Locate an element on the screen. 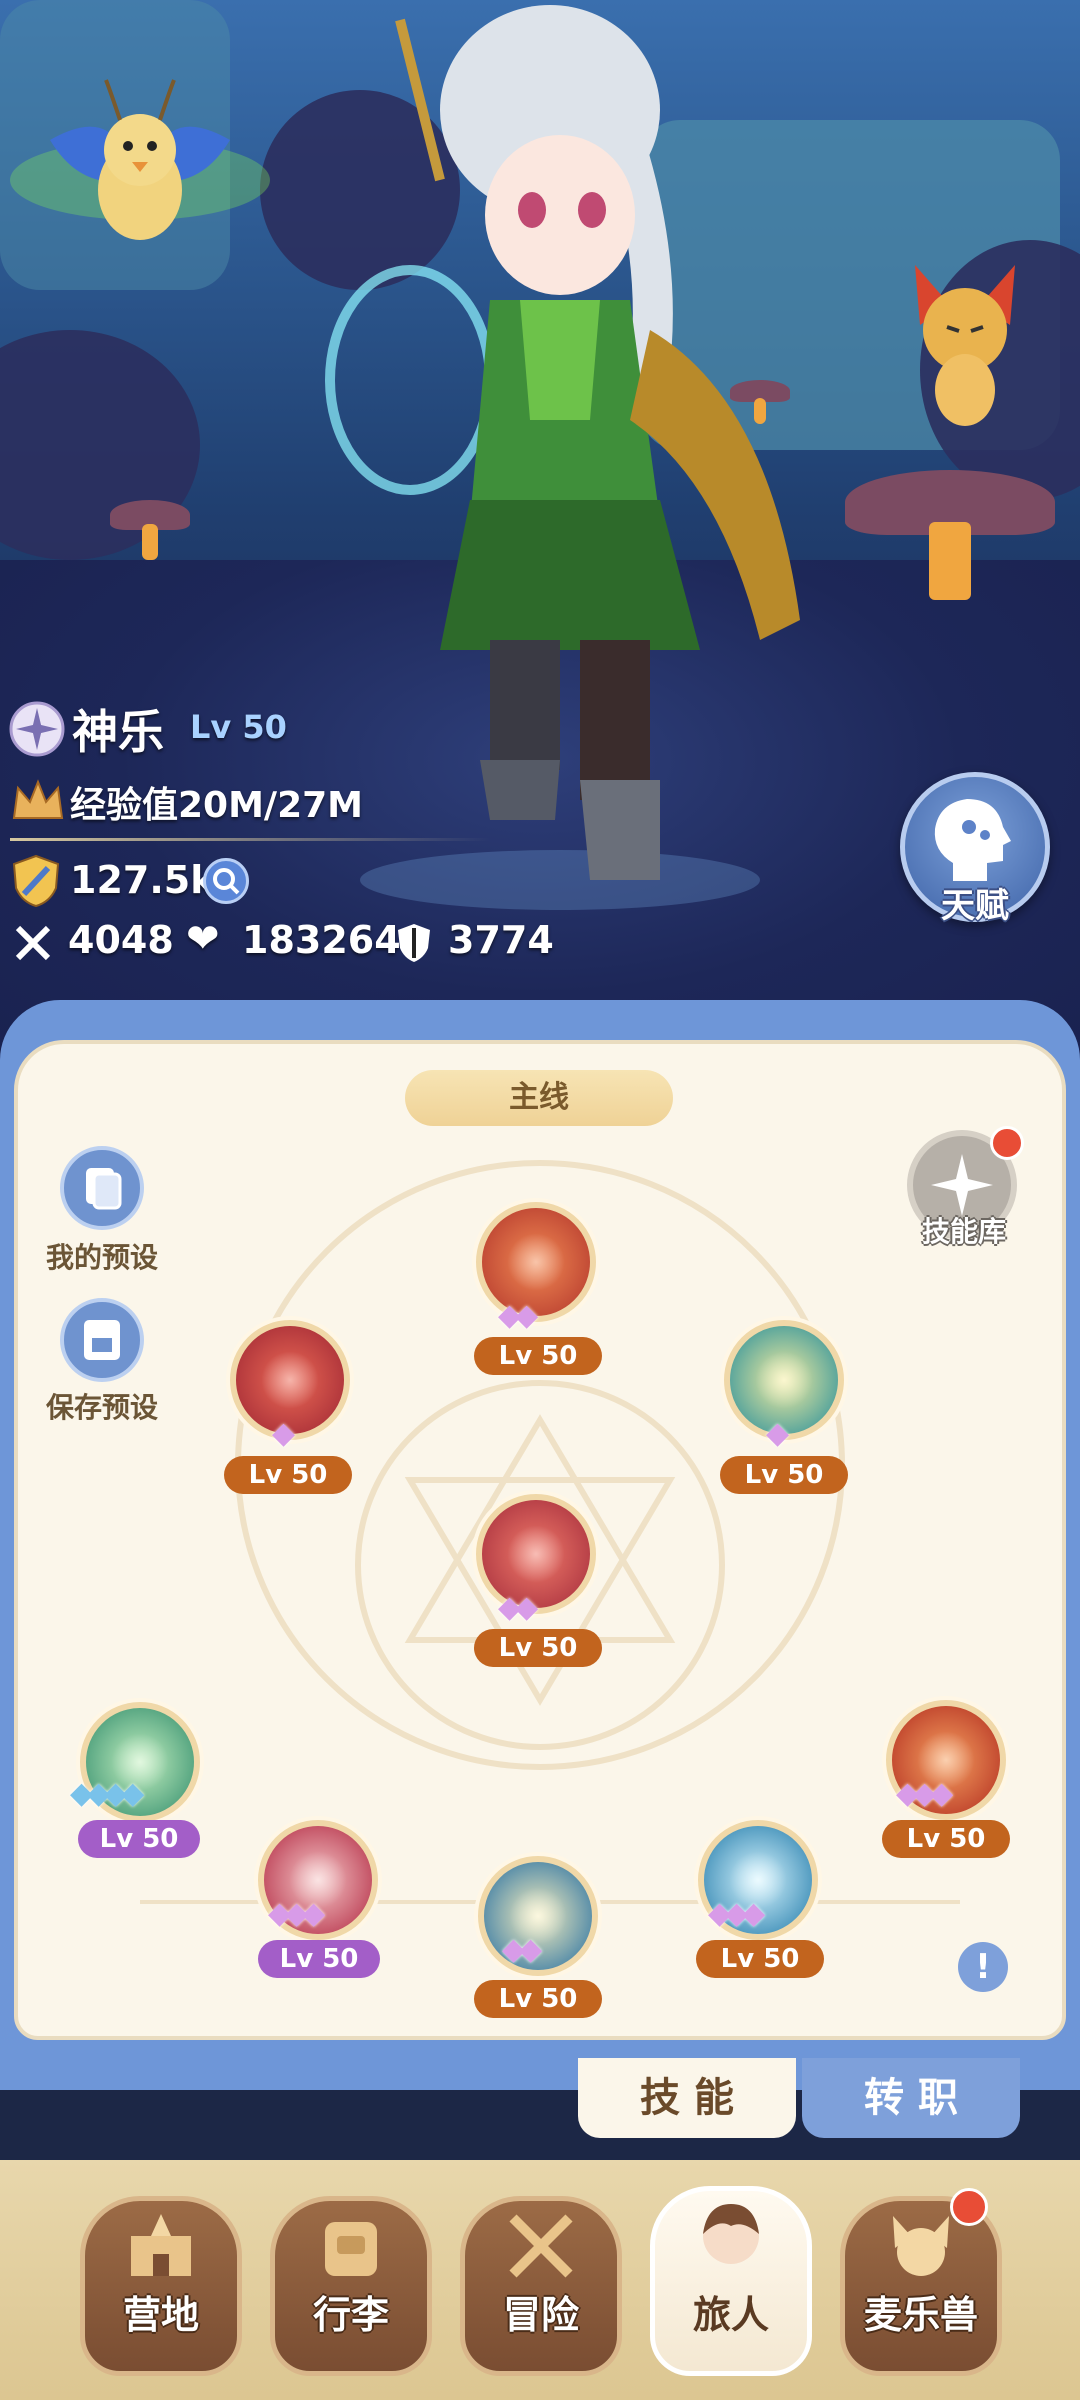 Image resolution: width=1080 pixels, height=2400 pixels. tab-class-transfer: 转 职 is located at coordinates (911, 2098).